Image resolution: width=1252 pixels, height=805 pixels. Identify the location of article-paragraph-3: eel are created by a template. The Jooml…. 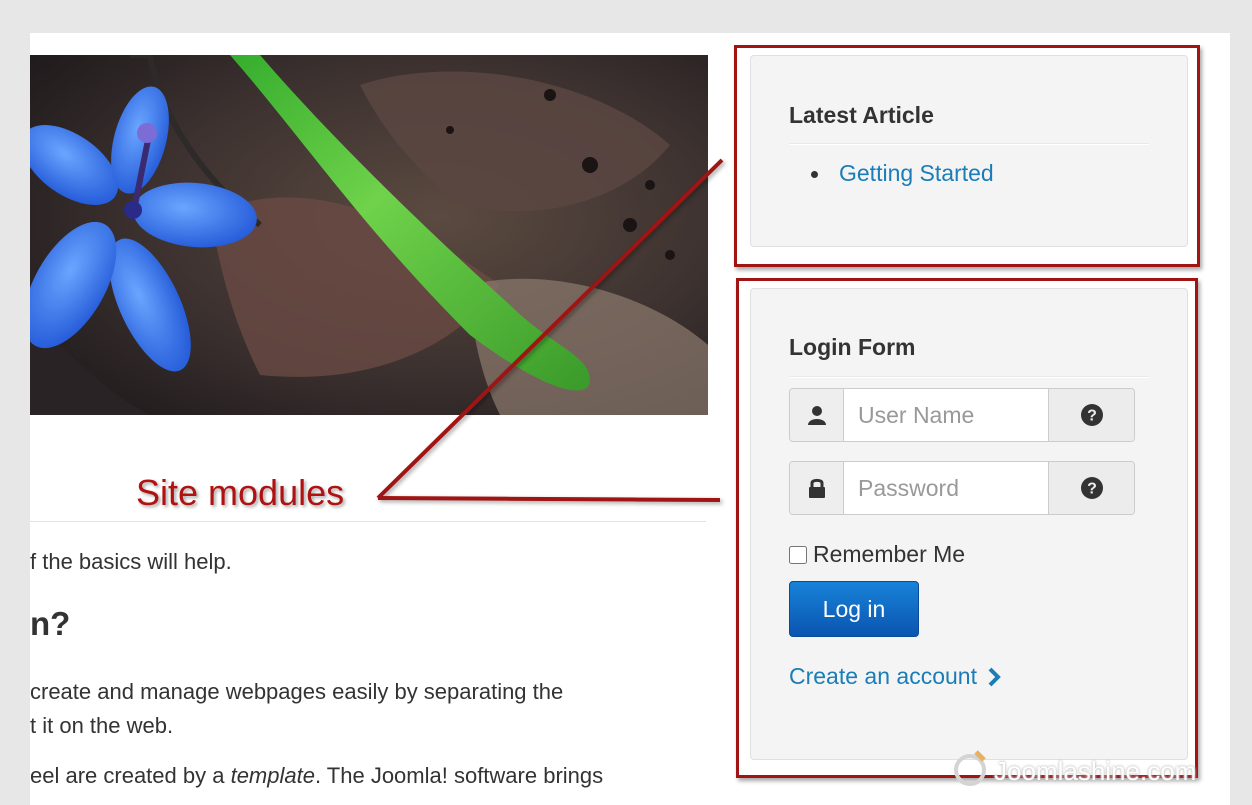
(316, 776).